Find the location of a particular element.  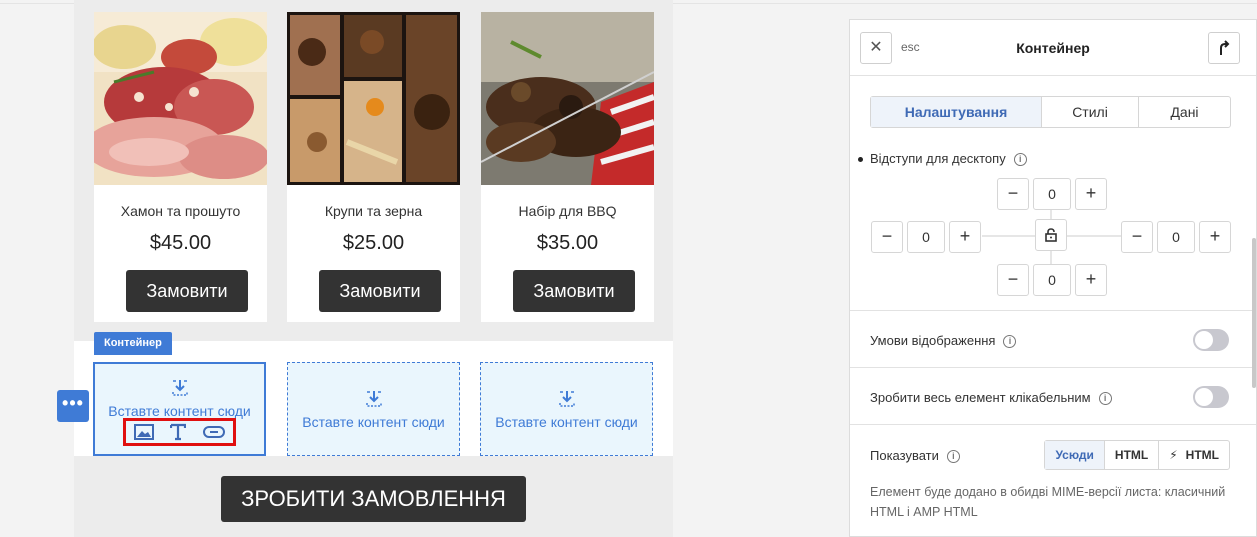

product-name: Хамон та прошуто is located at coordinates (180, 211).